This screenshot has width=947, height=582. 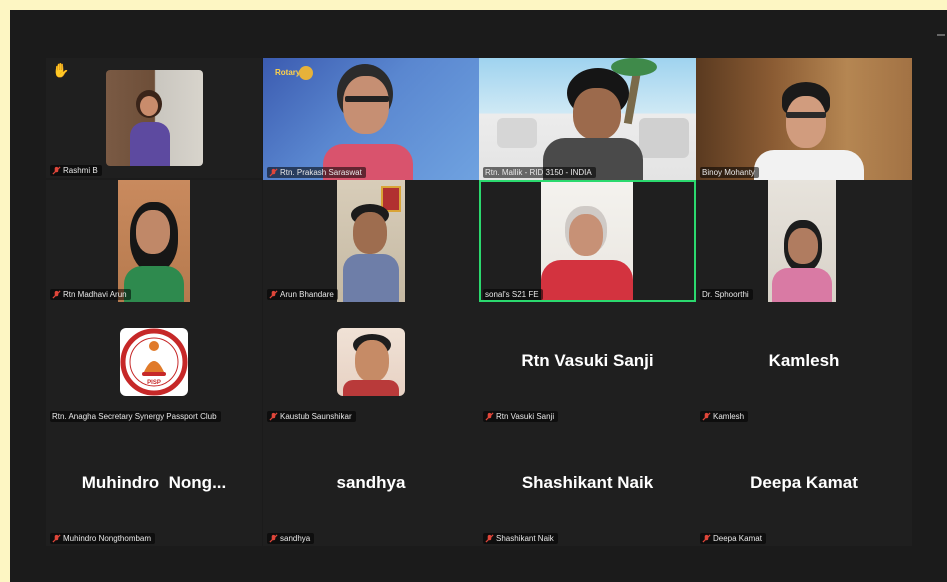 What do you see at coordinates (941, 35) in the screenshot?
I see `scroll-indicator` at bounding box center [941, 35].